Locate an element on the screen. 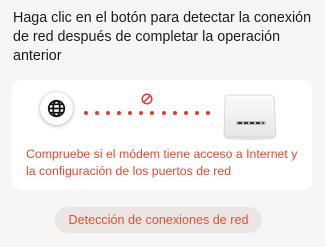 Image resolution: width=325 pixels, height=247 pixels. router-icon is located at coordinates (250, 117).